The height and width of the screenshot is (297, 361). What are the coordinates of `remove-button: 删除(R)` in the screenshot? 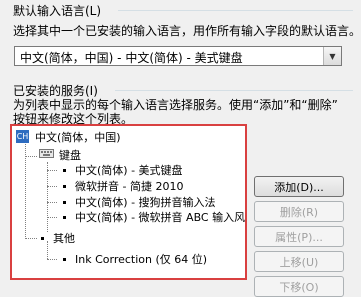 It's located at (299, 211).